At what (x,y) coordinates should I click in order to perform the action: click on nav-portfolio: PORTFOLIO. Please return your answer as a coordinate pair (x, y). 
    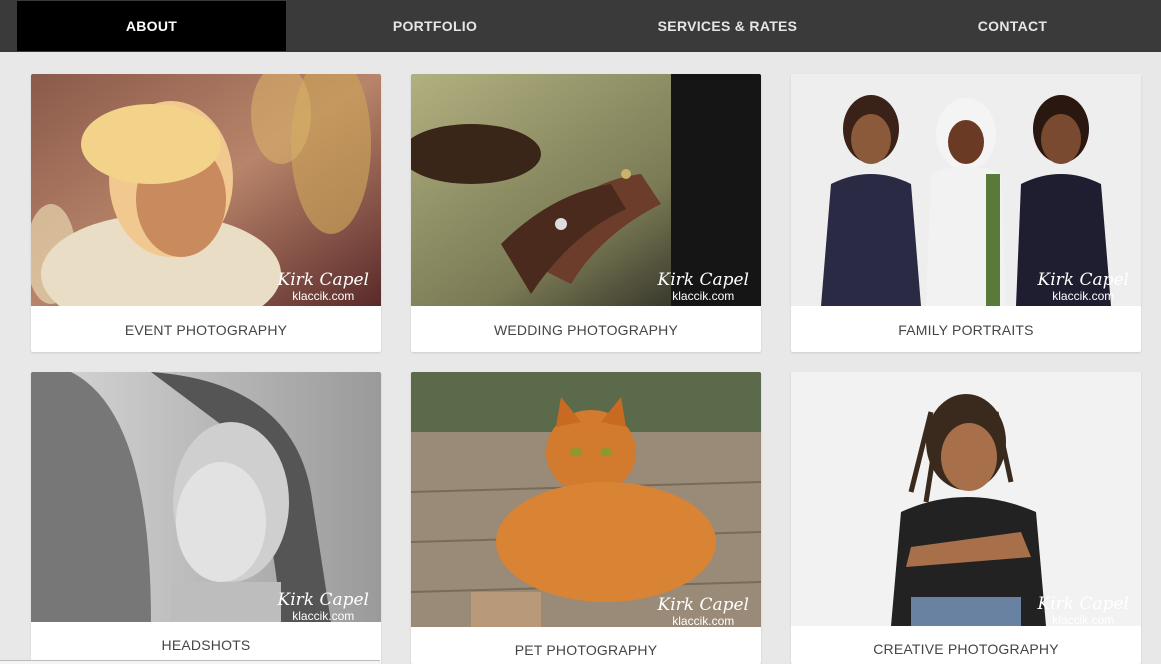
    Looking at the image, I should click on (435, 26).